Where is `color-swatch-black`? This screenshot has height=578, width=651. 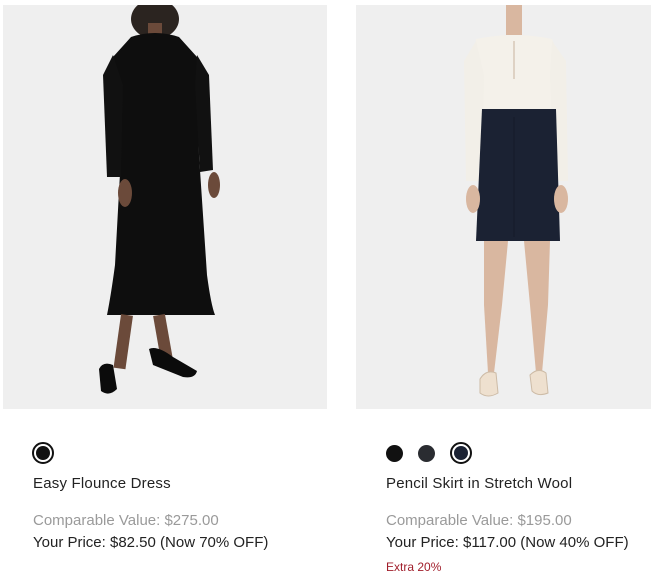 color-swatch-black is located at coordinates (394, 453).